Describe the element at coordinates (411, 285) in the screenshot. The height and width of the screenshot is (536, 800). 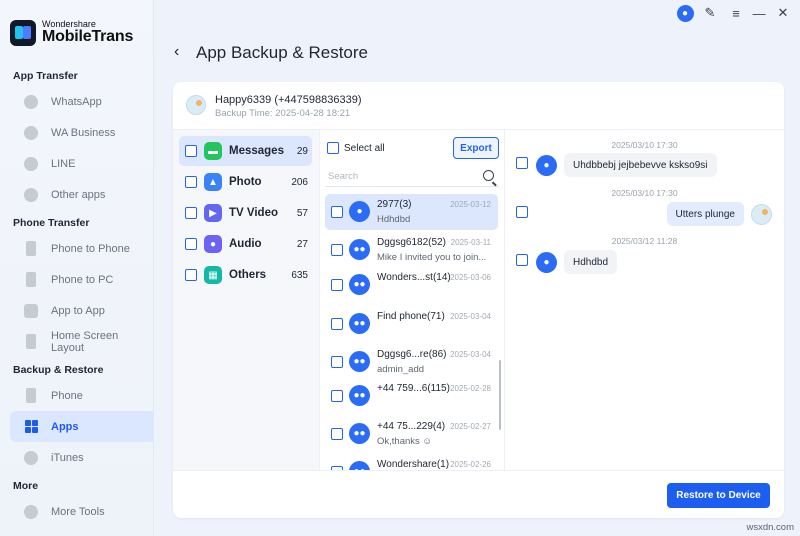
I see `list-item: ●● Wonders...st(14) 2025-03-06` at that location.